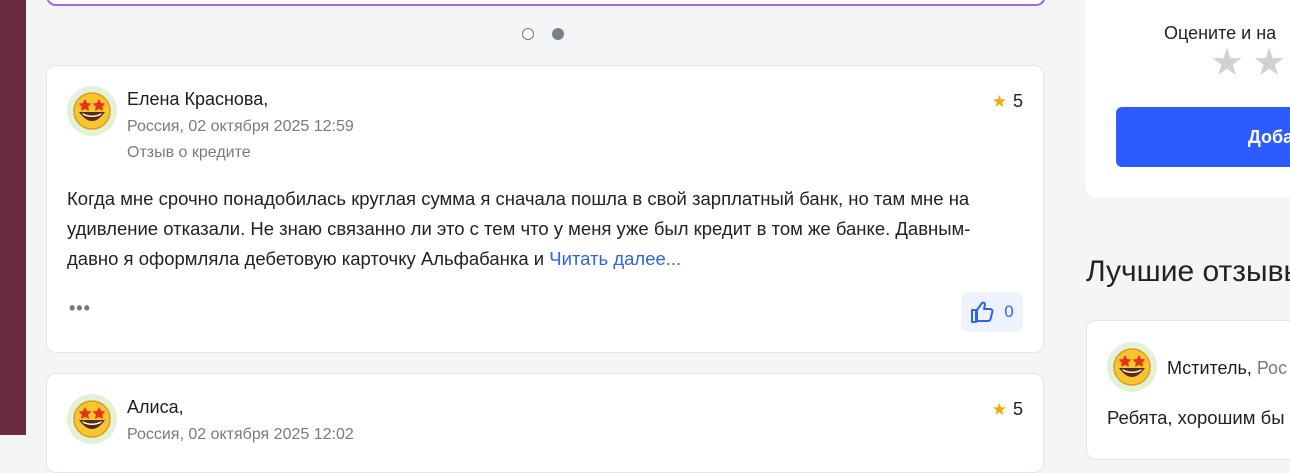 The height and width of the screenshot is (473, 1290). What do you see at coordinates (1188, 390) in the screenshot?
I see `best-review-card: Мститель, Рос Ребята, хорошим бы` at bounding box center [1188, 390].